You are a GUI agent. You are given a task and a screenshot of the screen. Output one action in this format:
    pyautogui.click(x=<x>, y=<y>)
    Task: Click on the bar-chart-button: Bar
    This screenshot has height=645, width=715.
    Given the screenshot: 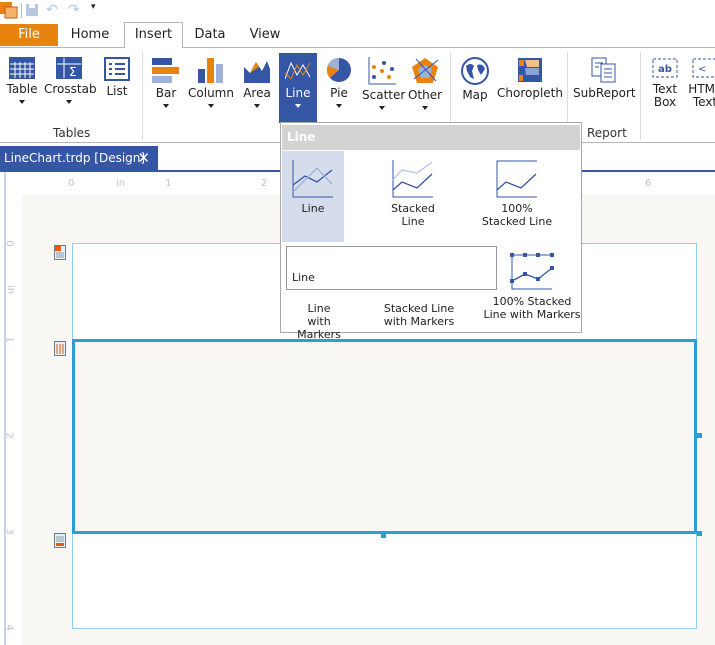 What is the action you would take?
    pyautogui.click(x=166, y=88)
    